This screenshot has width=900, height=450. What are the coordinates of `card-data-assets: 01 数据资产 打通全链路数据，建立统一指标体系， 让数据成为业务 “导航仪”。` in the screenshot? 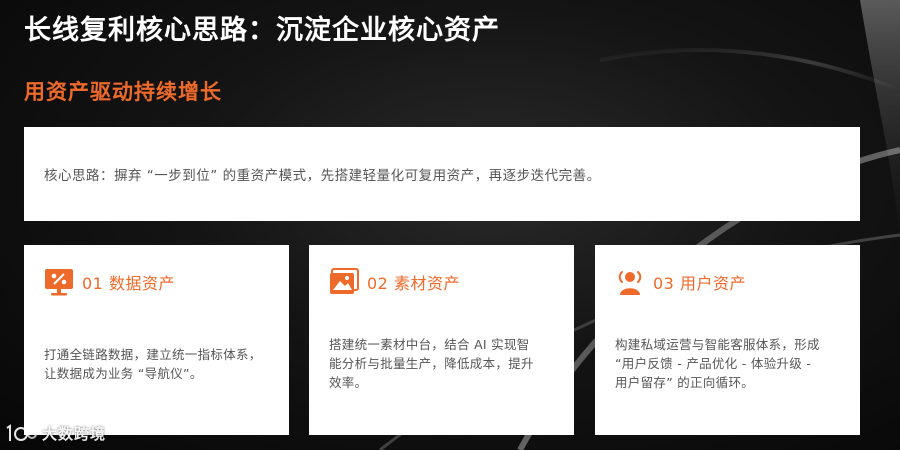 It's located at (156, 340).